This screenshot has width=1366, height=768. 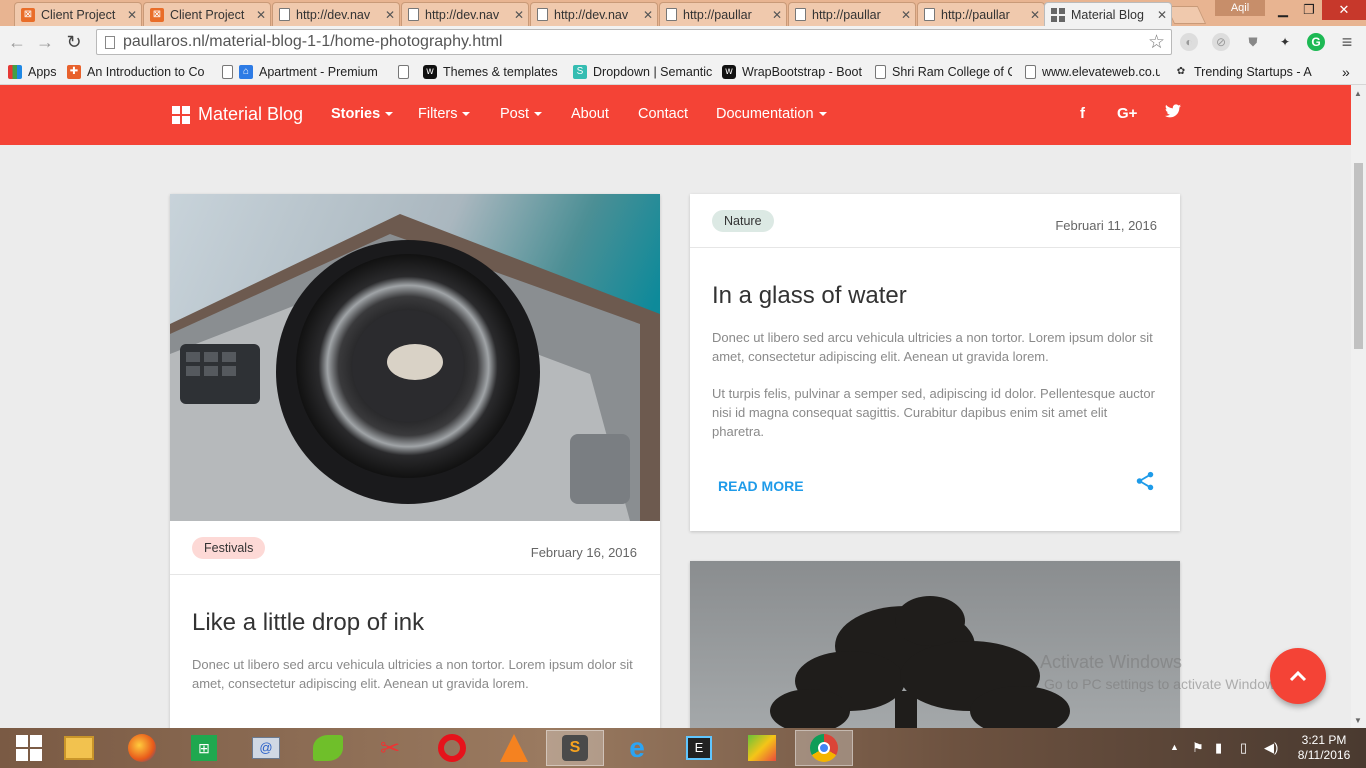 What do you see at coordinates (1173, 113) in the screenshot?
I see `twitter-icon` at bounding box center [1173, 113].